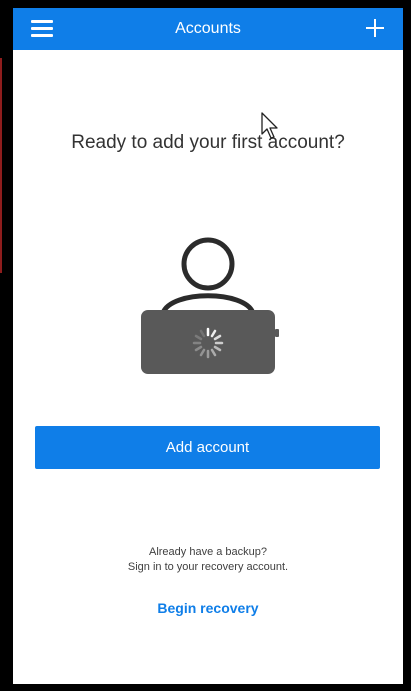 The height and width of the screenshot is (691, 411). What do you see at coordinates (208, 264) in the screenshot?
I see `person-head-shape` at bounding box center [208, 264].